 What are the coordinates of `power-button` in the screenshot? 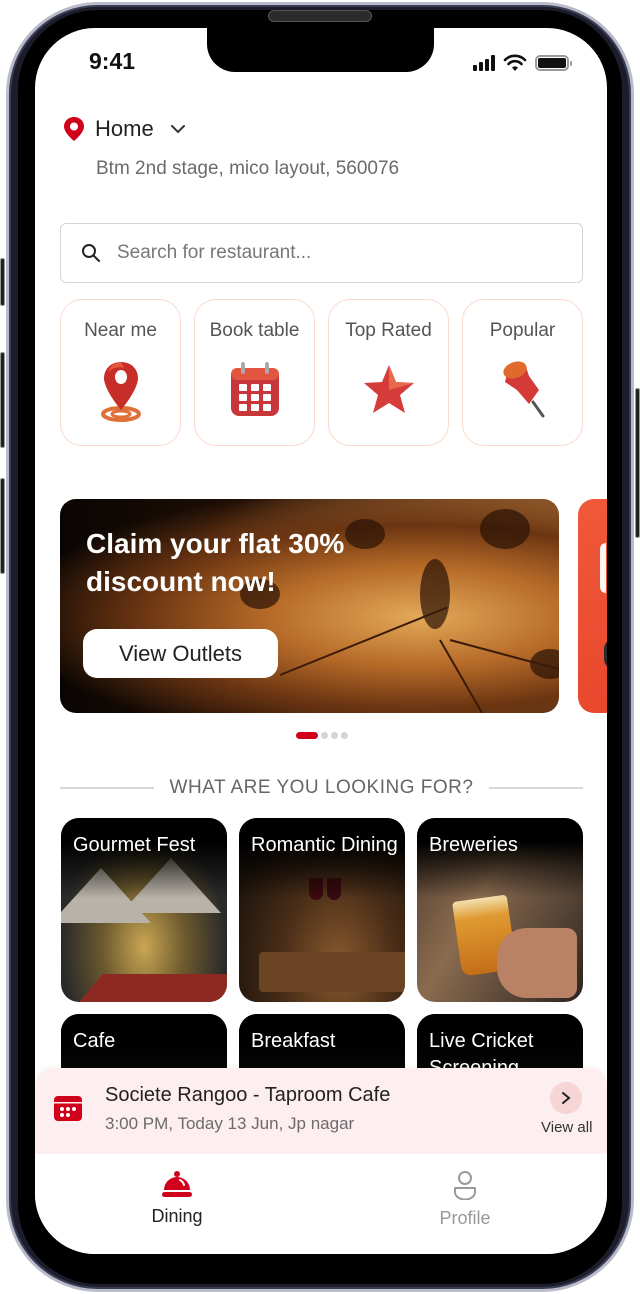 It's located at (637, 463).